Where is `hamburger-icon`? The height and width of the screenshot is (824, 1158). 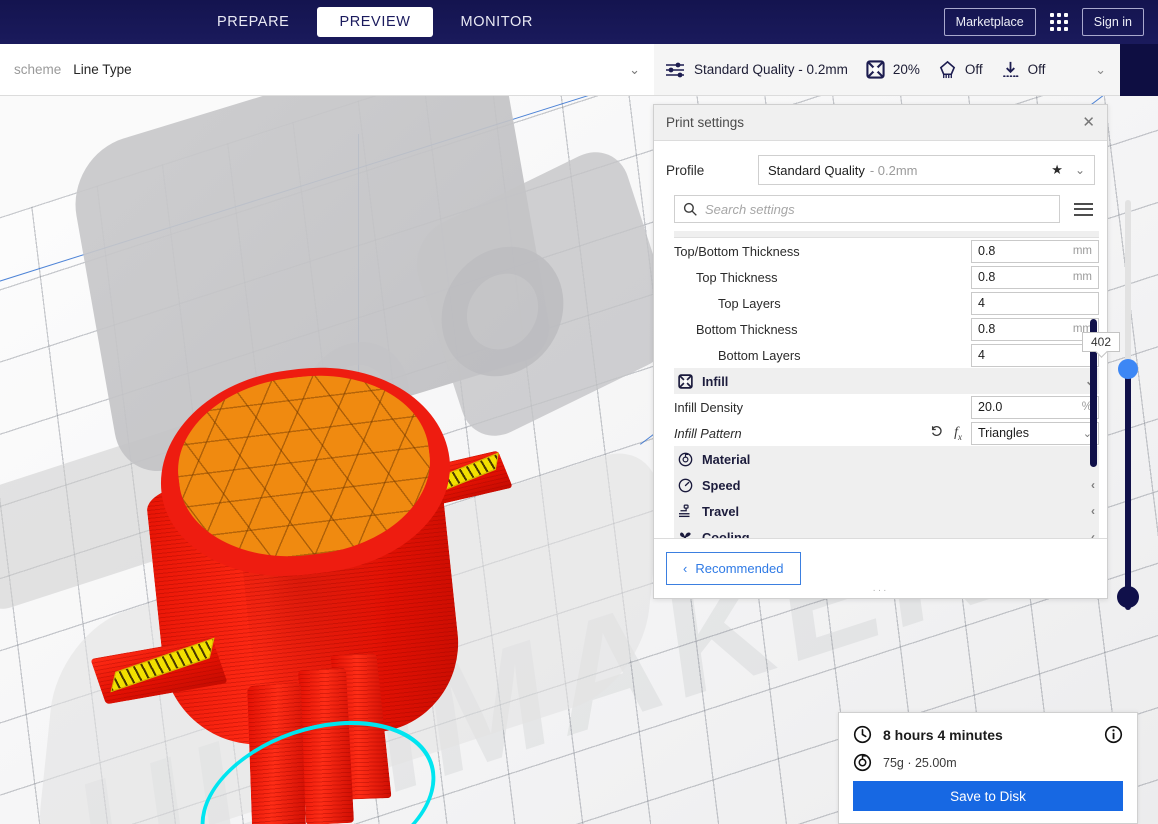
hamburger-icon is located at coordinates (1083, 209).